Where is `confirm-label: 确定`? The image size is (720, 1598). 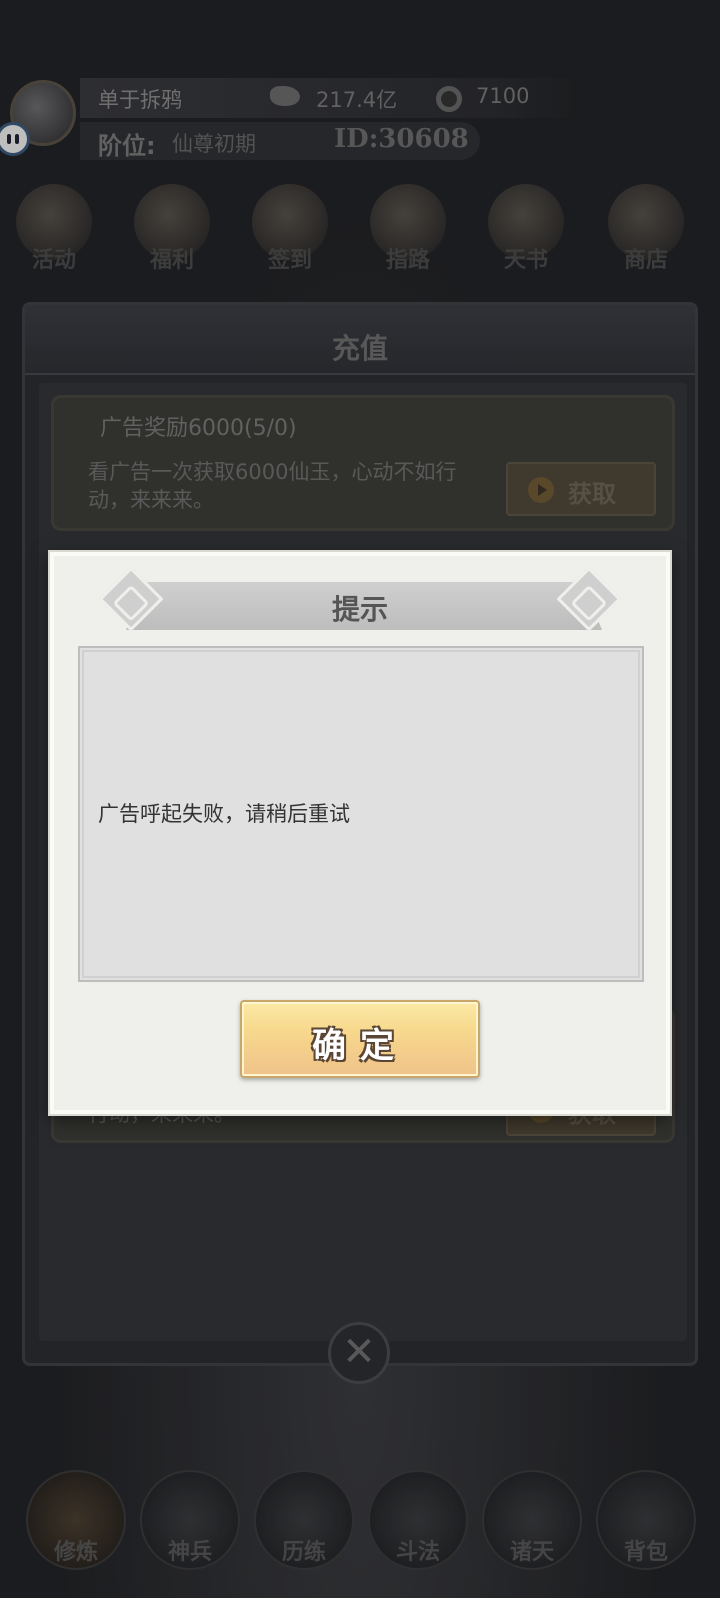
confirm-label: 确定 is located at coordinates (360, 1046).